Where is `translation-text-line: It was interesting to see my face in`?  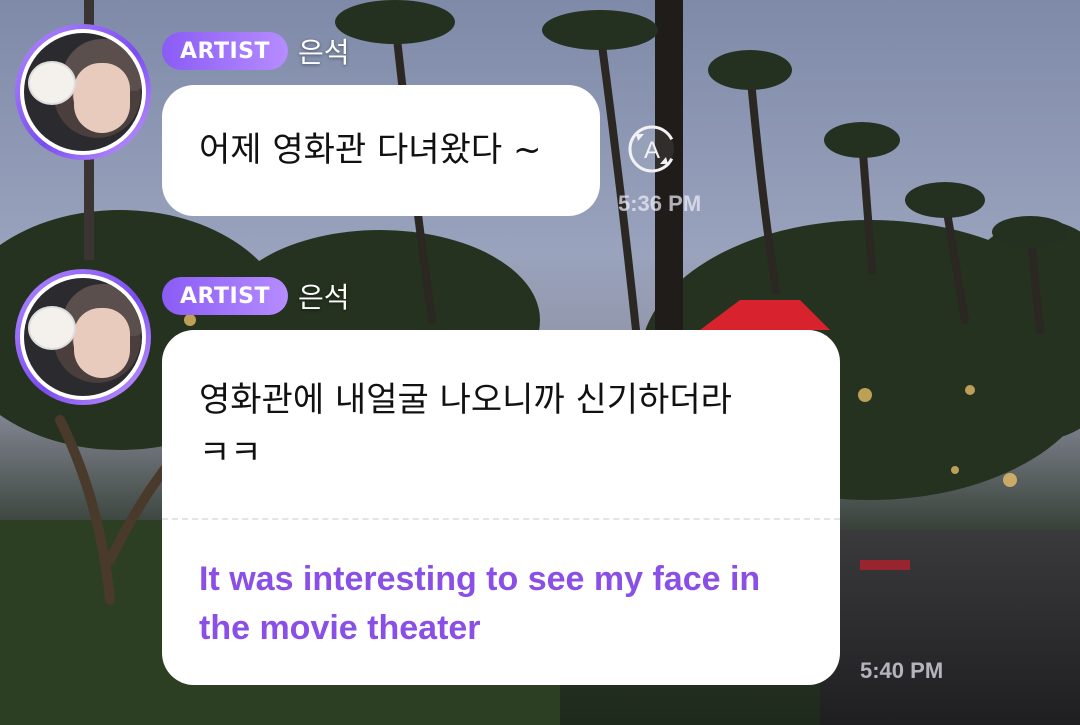 translation-text-line: It was interesting to see my face in is located at coordinates (480, 579).